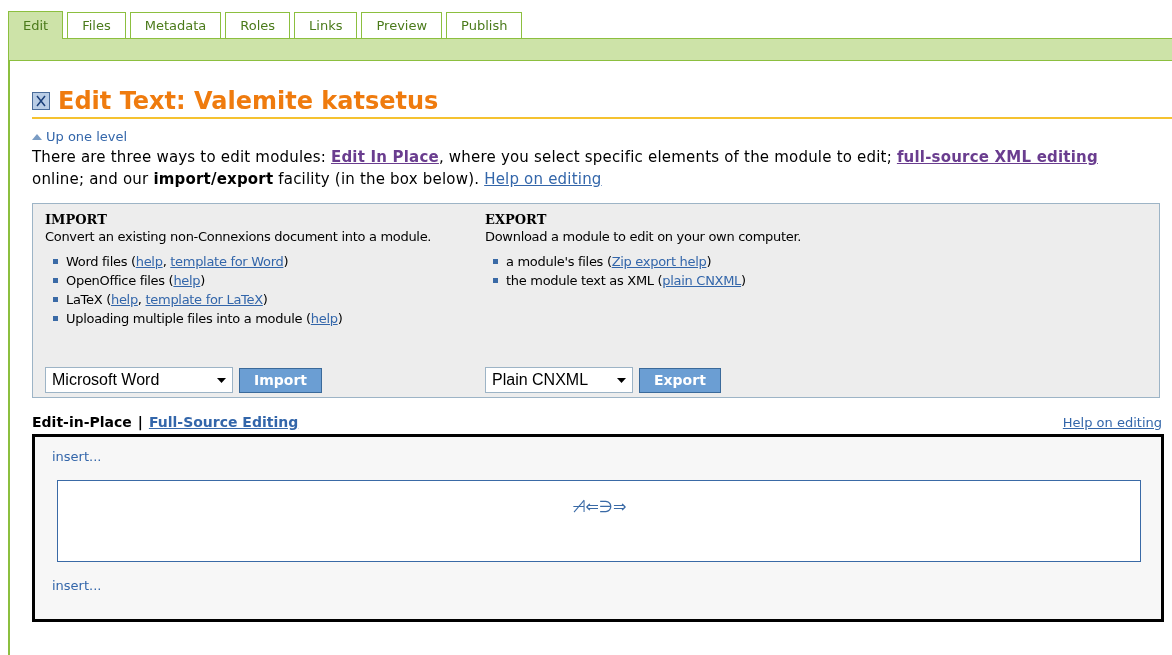  I want to click on export-button: Export, so click(680, 380).